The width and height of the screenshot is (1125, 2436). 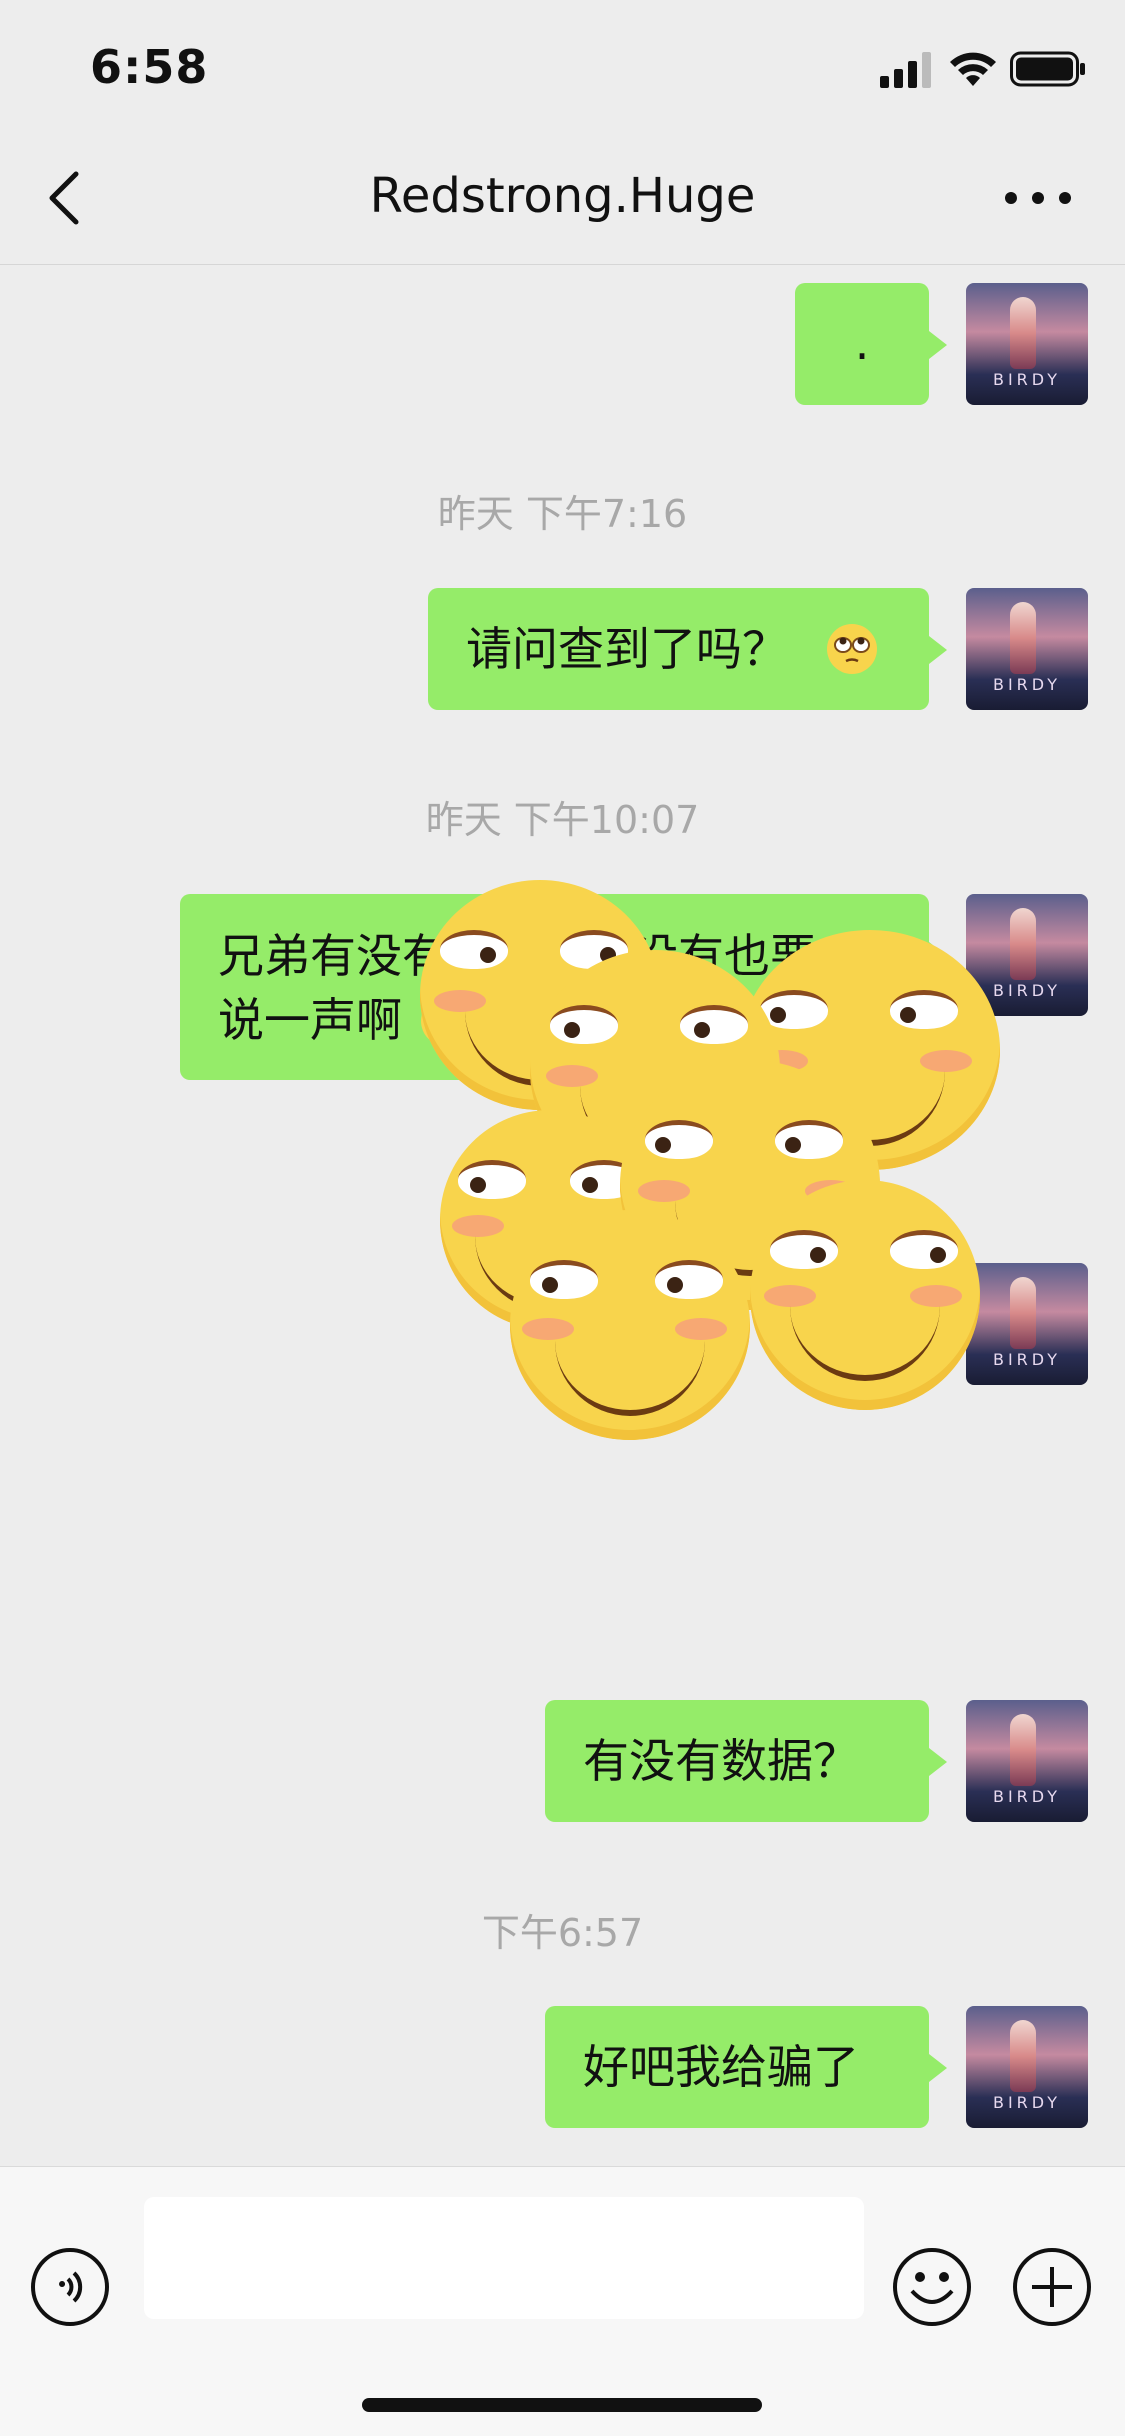 I want to click on message-text: 说一声啊, so click(x=310, y=1020).